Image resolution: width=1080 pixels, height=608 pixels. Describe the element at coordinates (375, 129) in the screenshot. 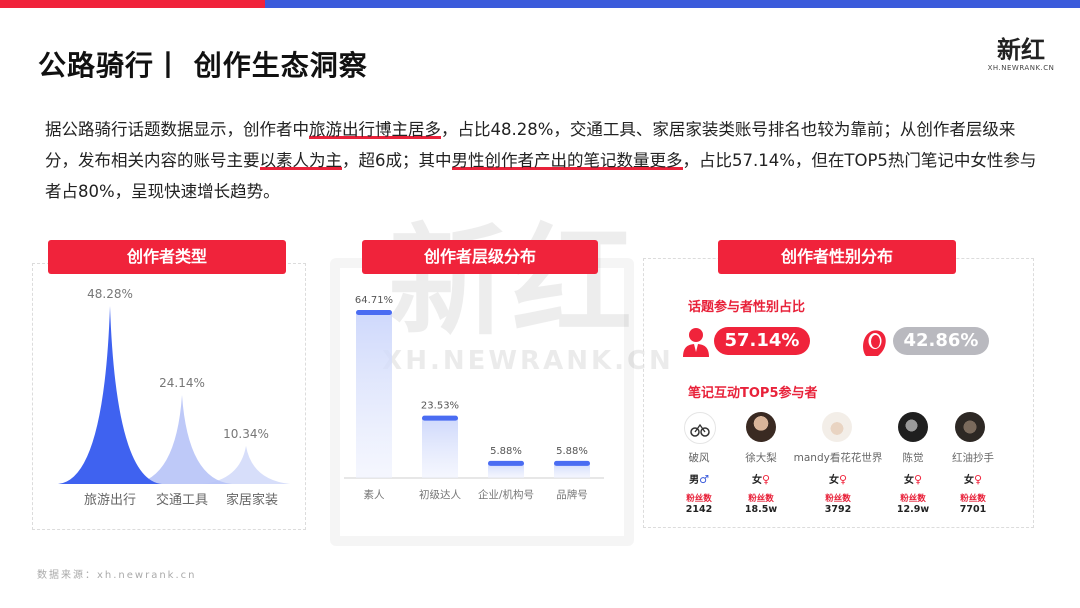

I see `summary-highlight-1: 旅游出行博主居多` at that location.